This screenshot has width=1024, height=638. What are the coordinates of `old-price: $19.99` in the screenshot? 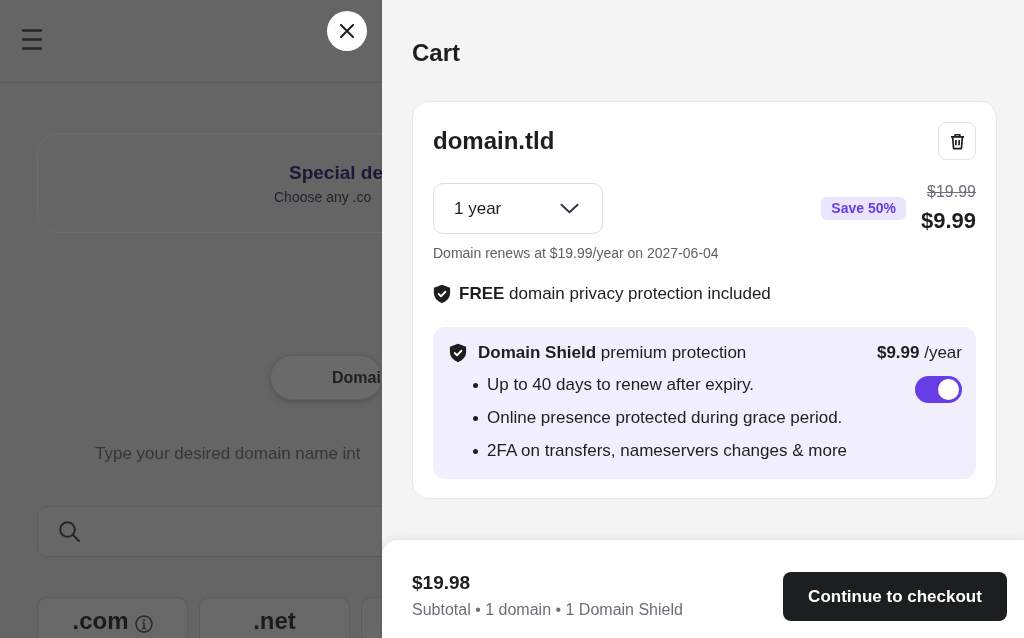 It's located at (951, 192).